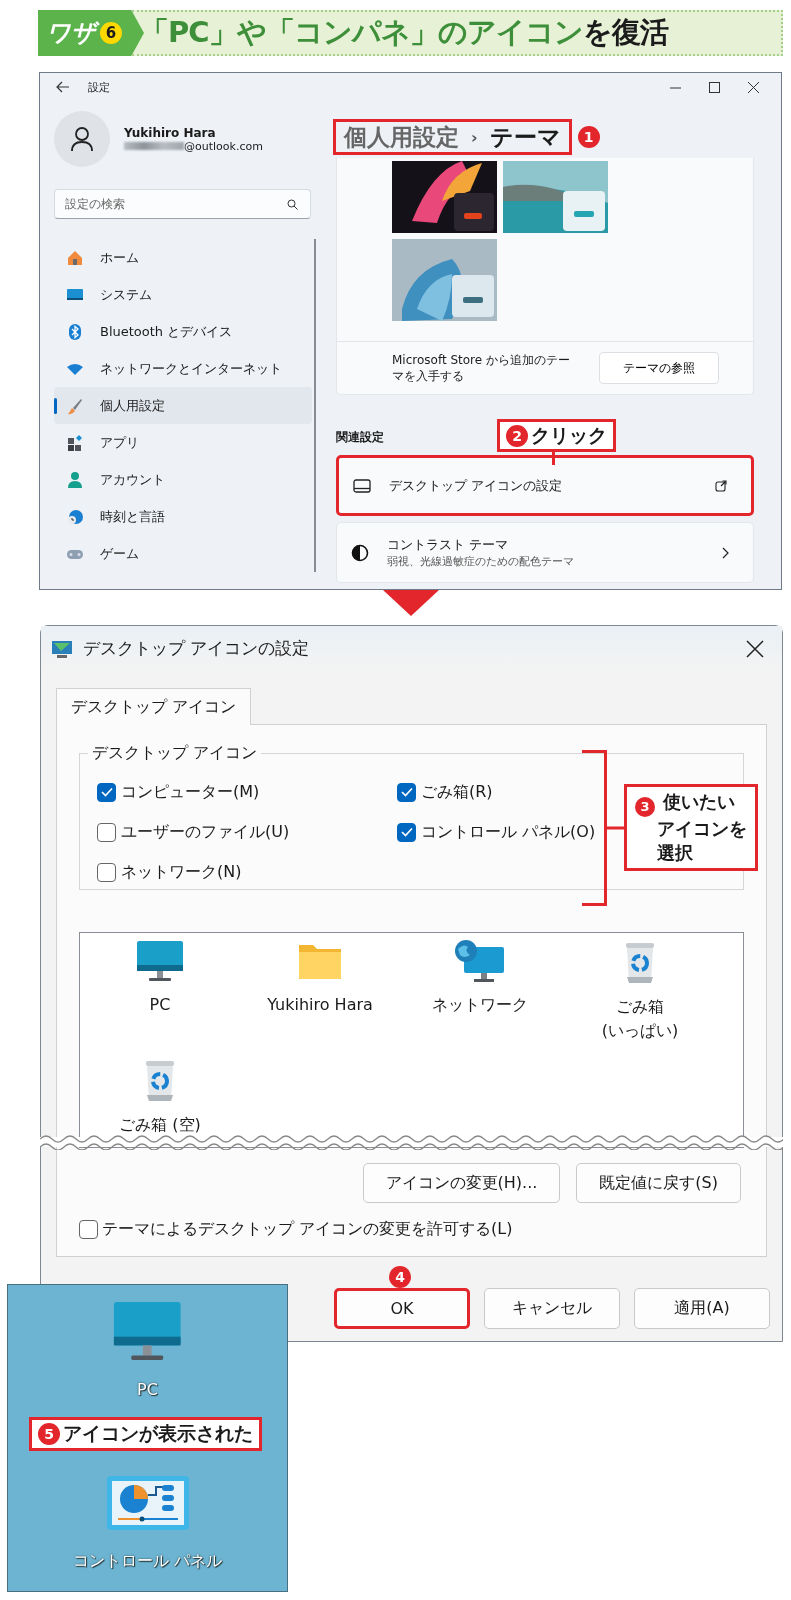 This screenshot has height=1600, width=791. I want to click on section-heading: 関連設定, so click(360, 437).